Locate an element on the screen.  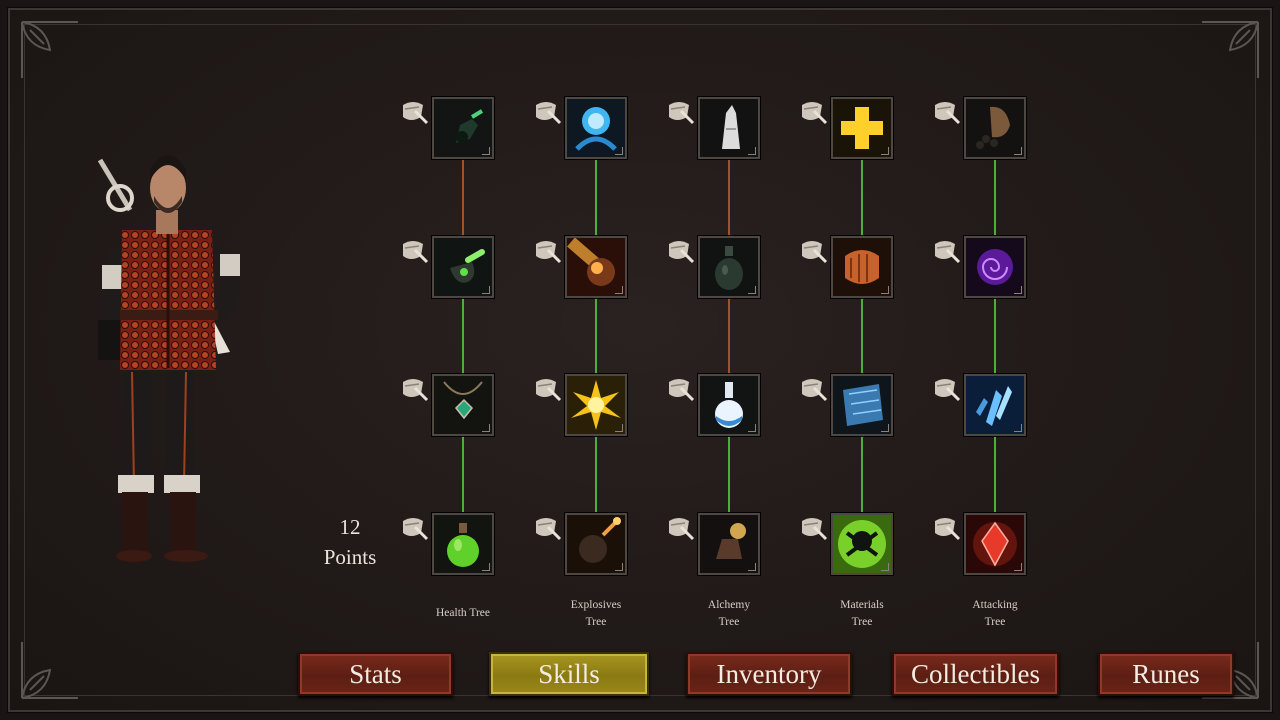
tab-inventory: Inventory is located at coordinates (769, 674).